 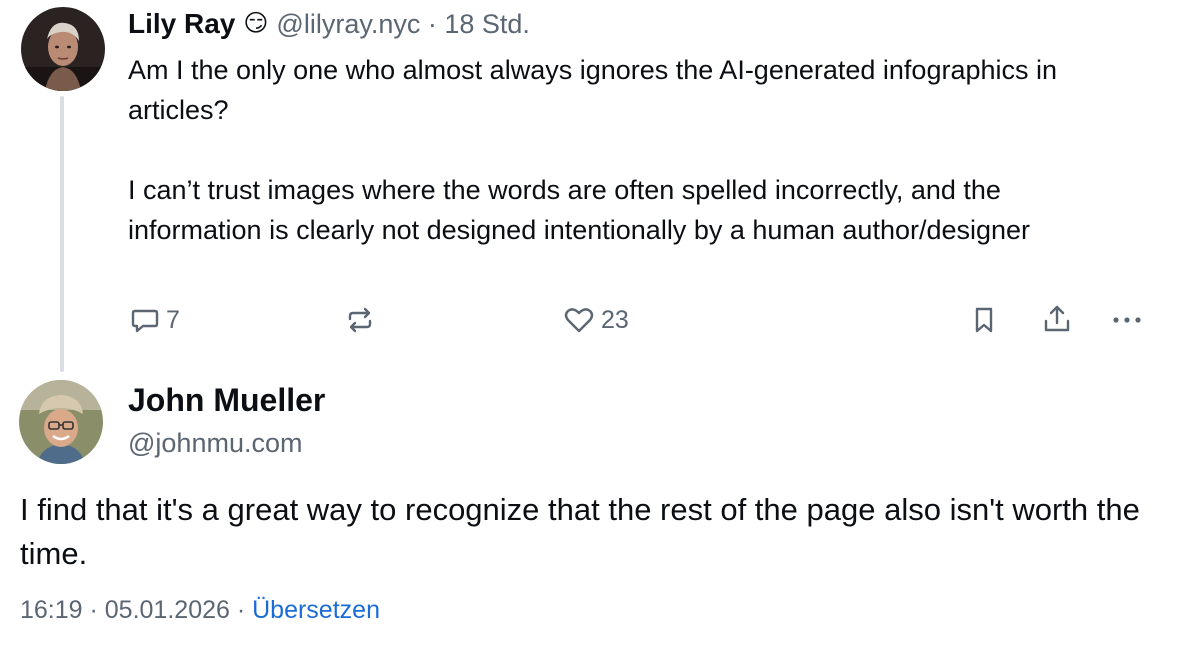 I want to click on post-timestamp: 16:19 · 05.01.2026, so click(x=125, y=610).